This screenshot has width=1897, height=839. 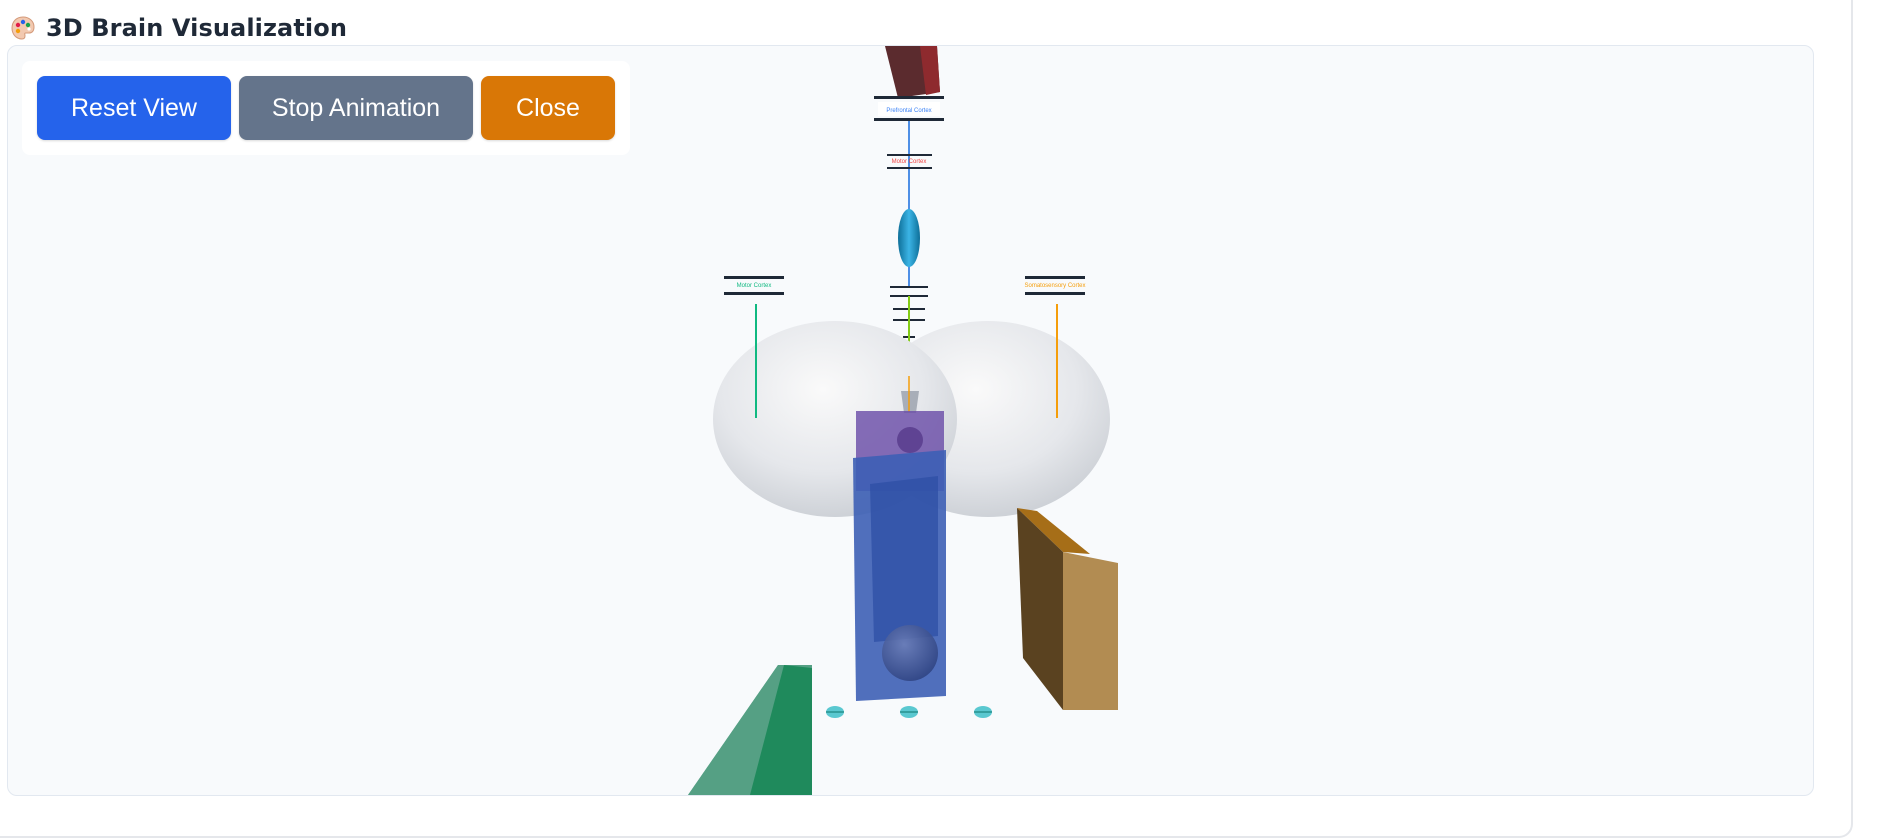 What do you see at coordinates (910, 402) in the screenshot?
I see `brainstem-top` at bounding box center [910, 402].